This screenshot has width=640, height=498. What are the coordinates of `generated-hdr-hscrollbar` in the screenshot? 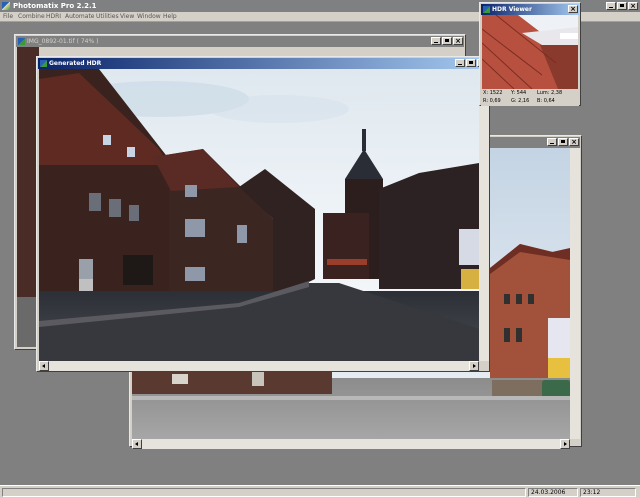 It's located at (259, 366).